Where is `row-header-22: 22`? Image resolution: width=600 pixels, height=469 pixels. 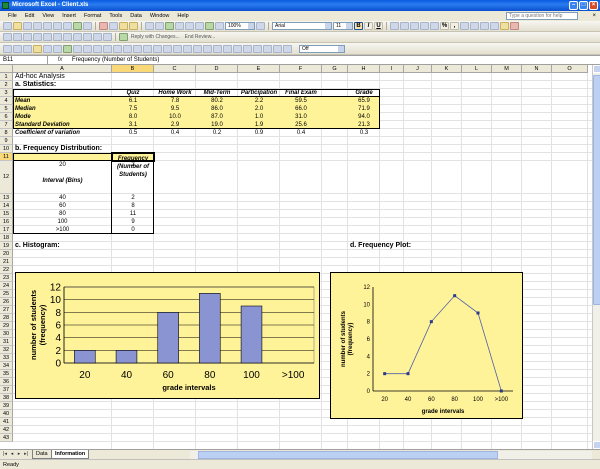
row-header-22: 22 is located at coordinates (6, 270).